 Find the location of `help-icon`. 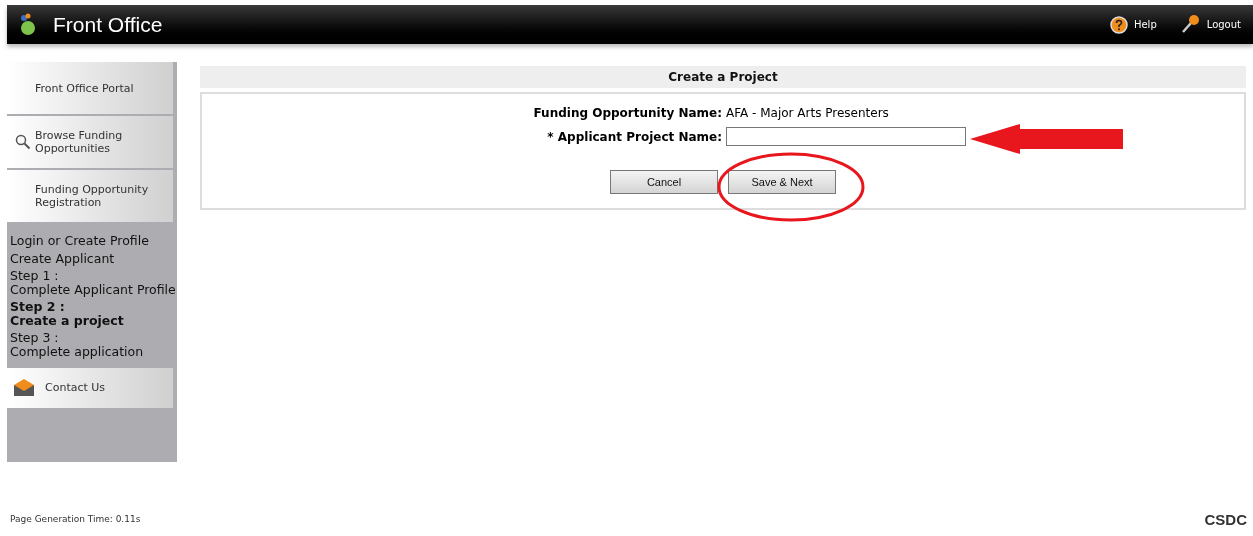

help-icon is located at coordinates (1118, 24).